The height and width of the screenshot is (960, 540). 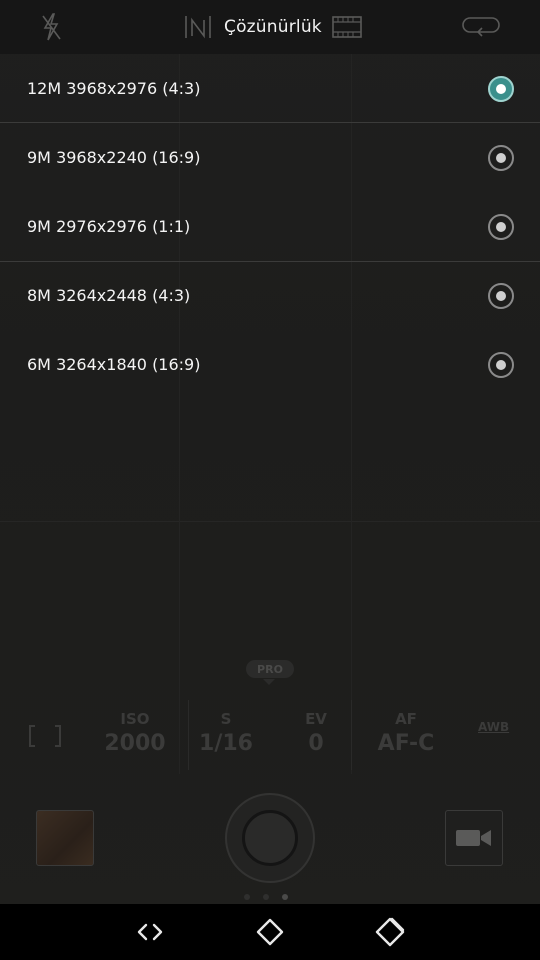 I want to click on home-nav-icon, so click(x=270, y=932).